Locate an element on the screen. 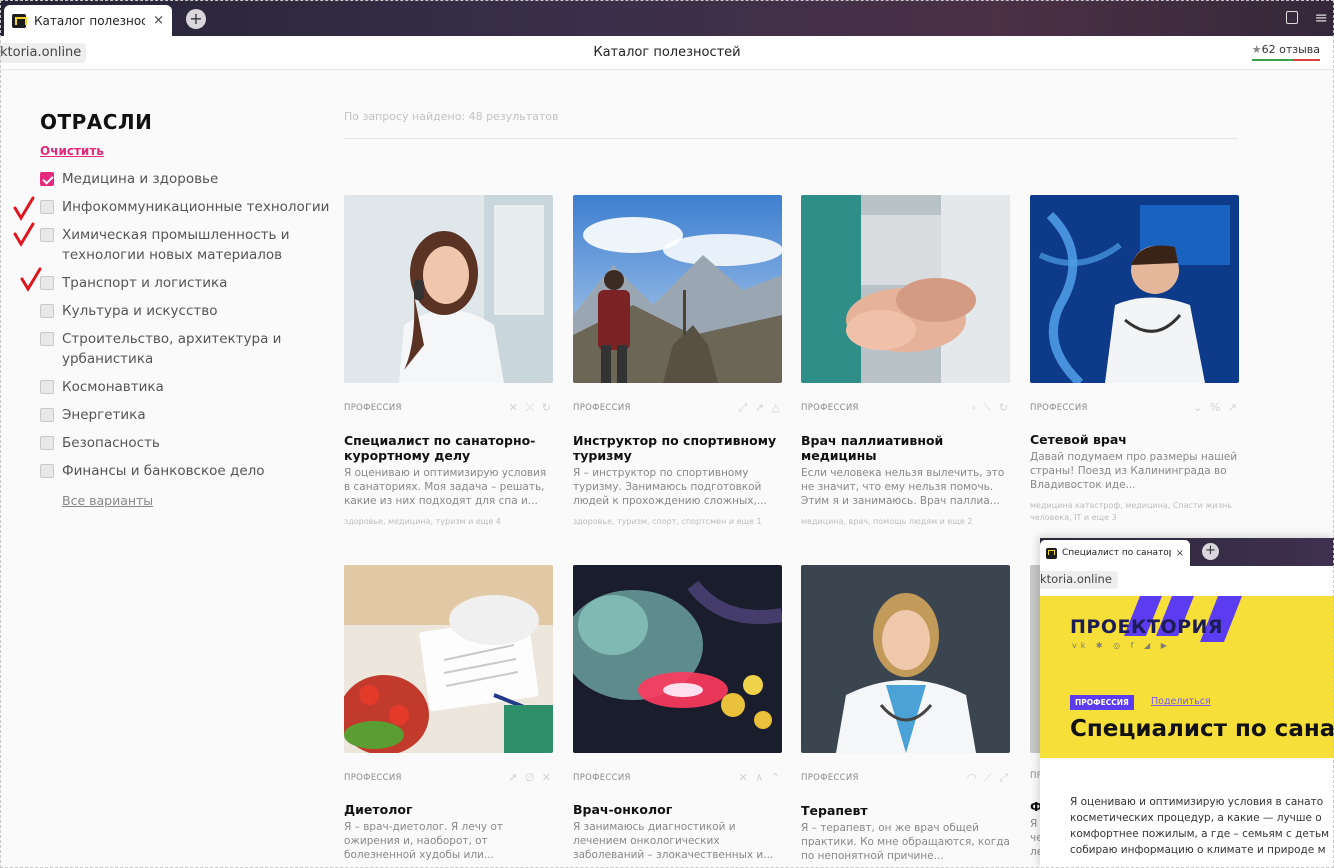 The width and height of the screenshot is (1334, 868). secondary-tabbar: Специалист по санатор × + is located at coordinates (1187, 552).